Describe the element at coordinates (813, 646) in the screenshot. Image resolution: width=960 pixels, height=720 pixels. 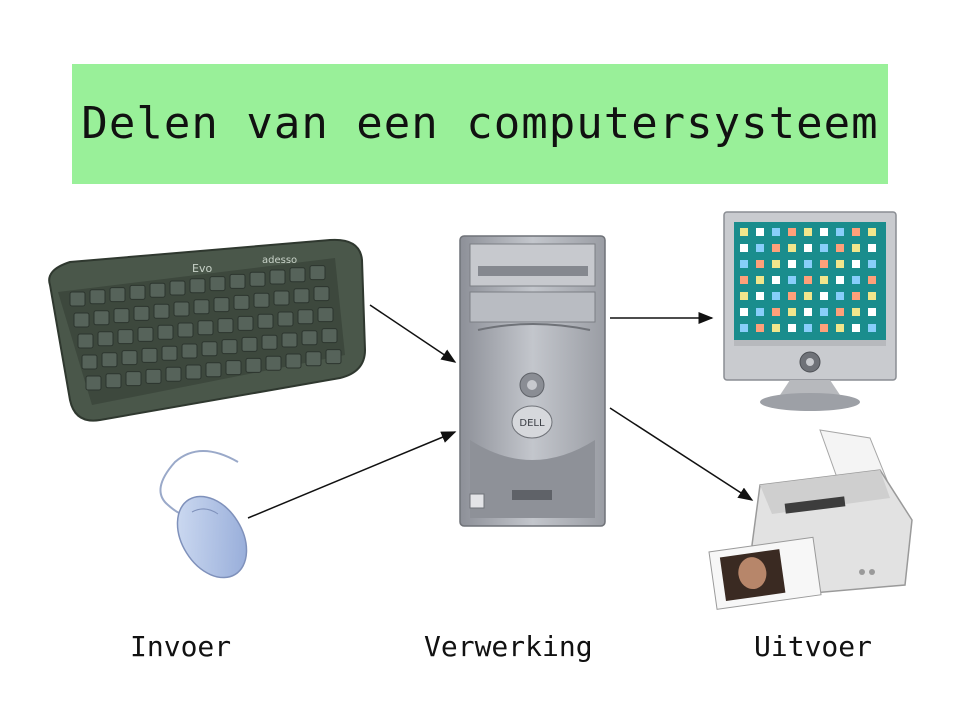
I see `output-label: Uitvoer` at that location.